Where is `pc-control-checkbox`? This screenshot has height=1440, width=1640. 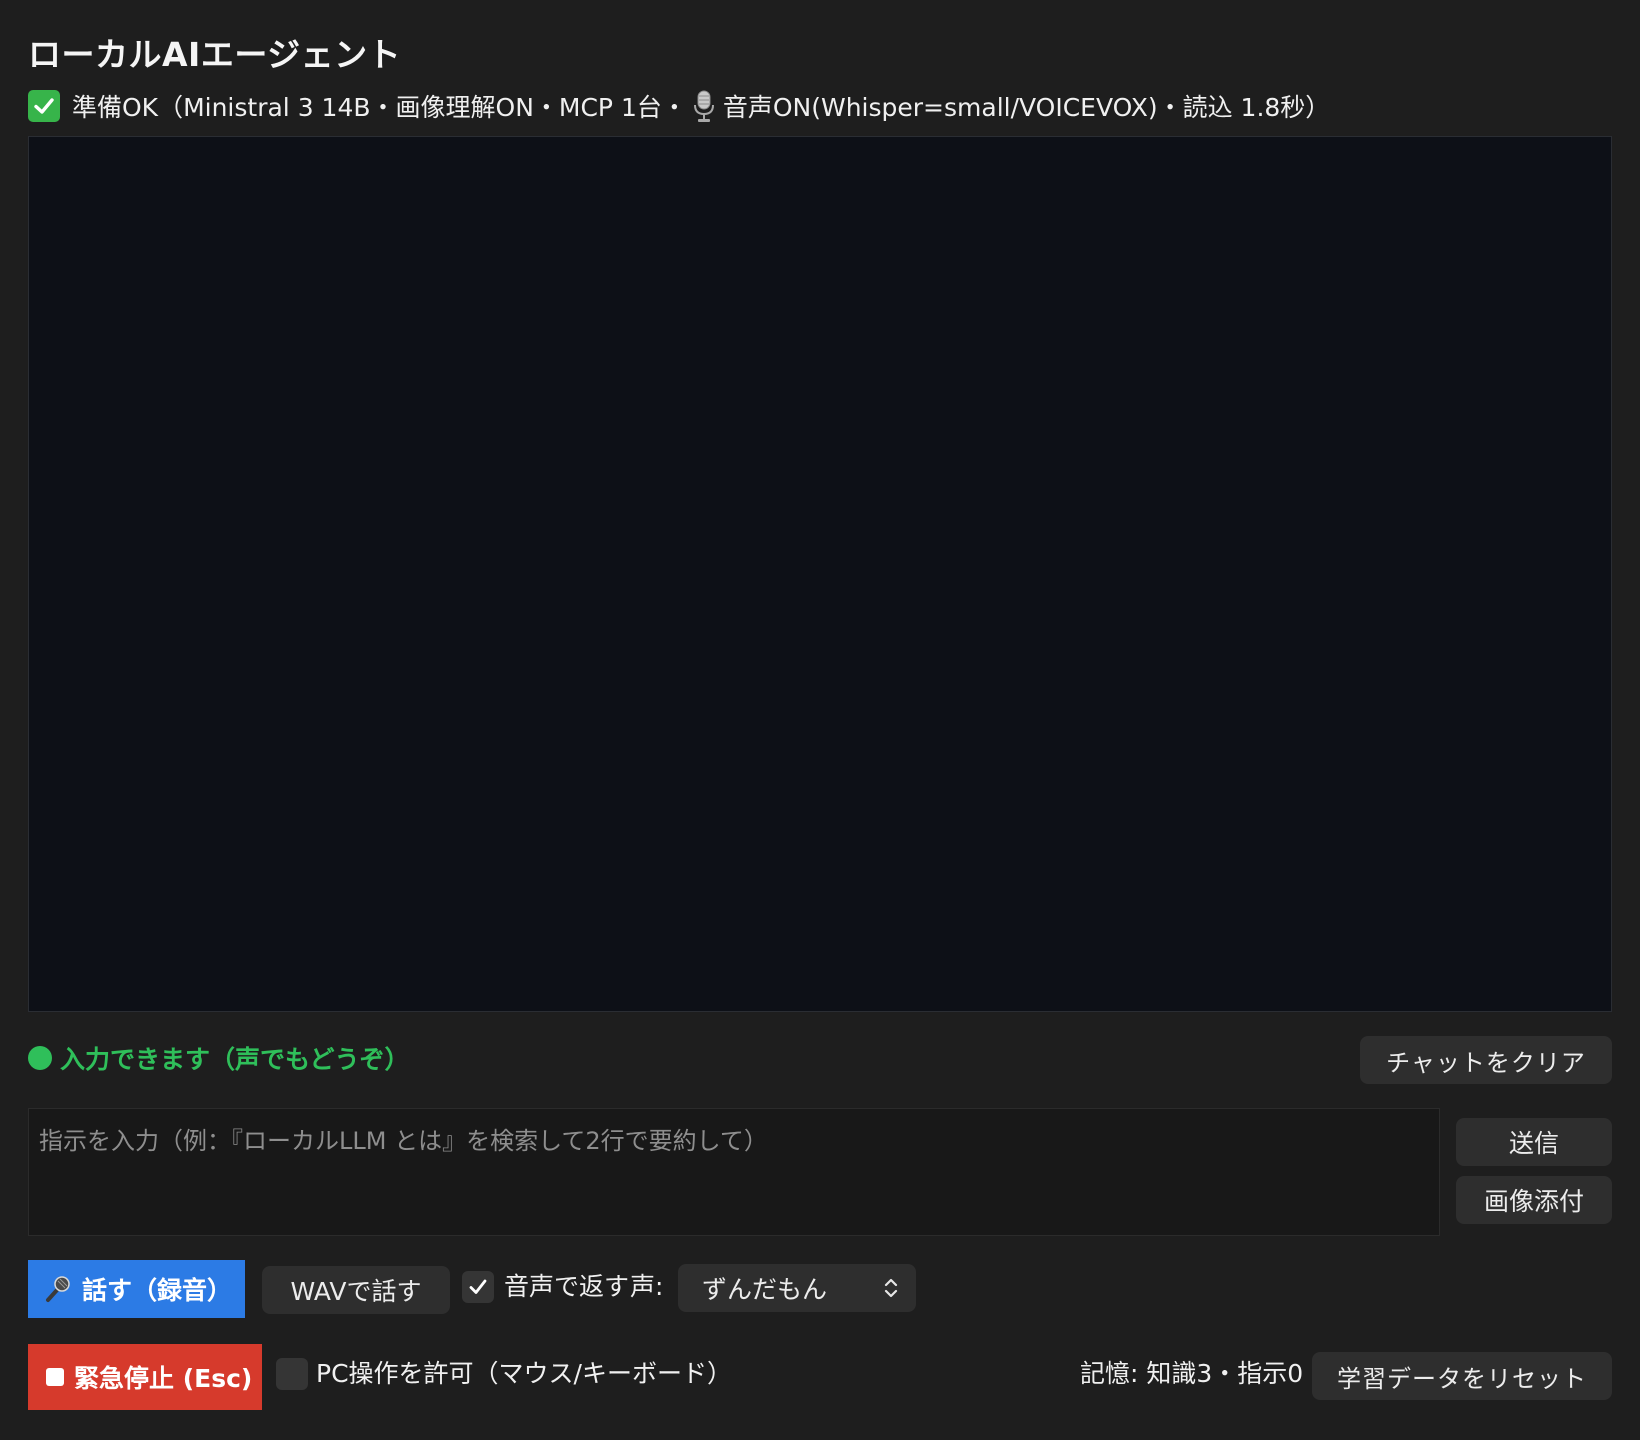 pc-control-checkbox is located at coordinates (292, 1374).